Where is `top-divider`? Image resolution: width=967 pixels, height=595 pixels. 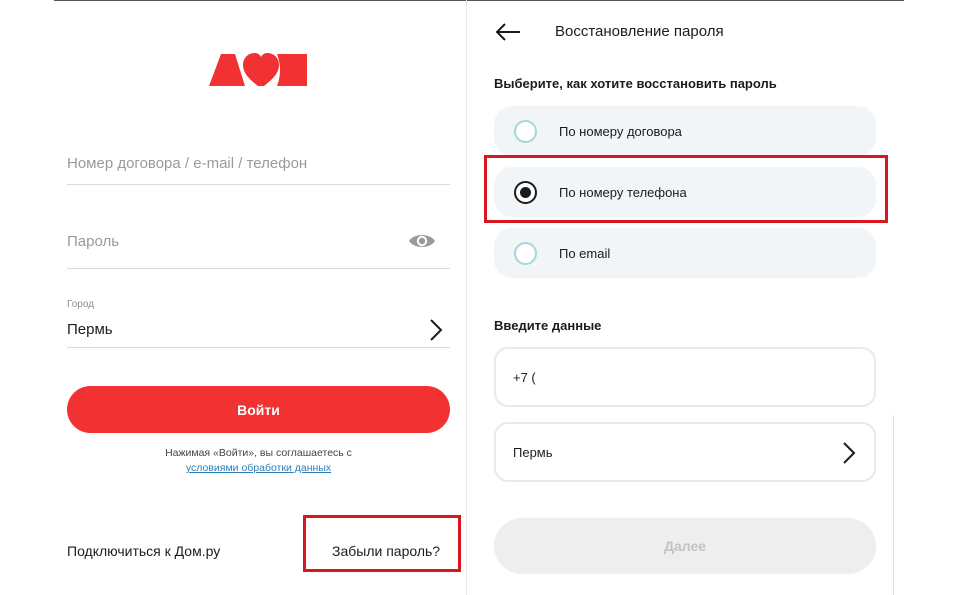 top-divider is located at coordinates (479, 0).